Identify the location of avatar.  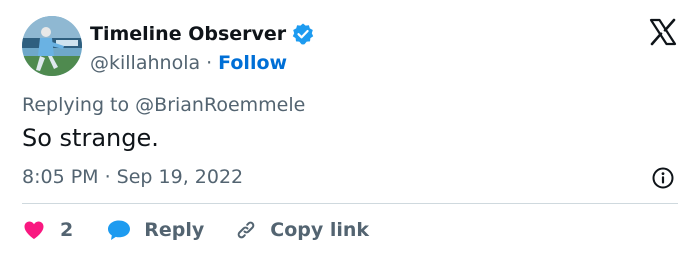
(52, 46).